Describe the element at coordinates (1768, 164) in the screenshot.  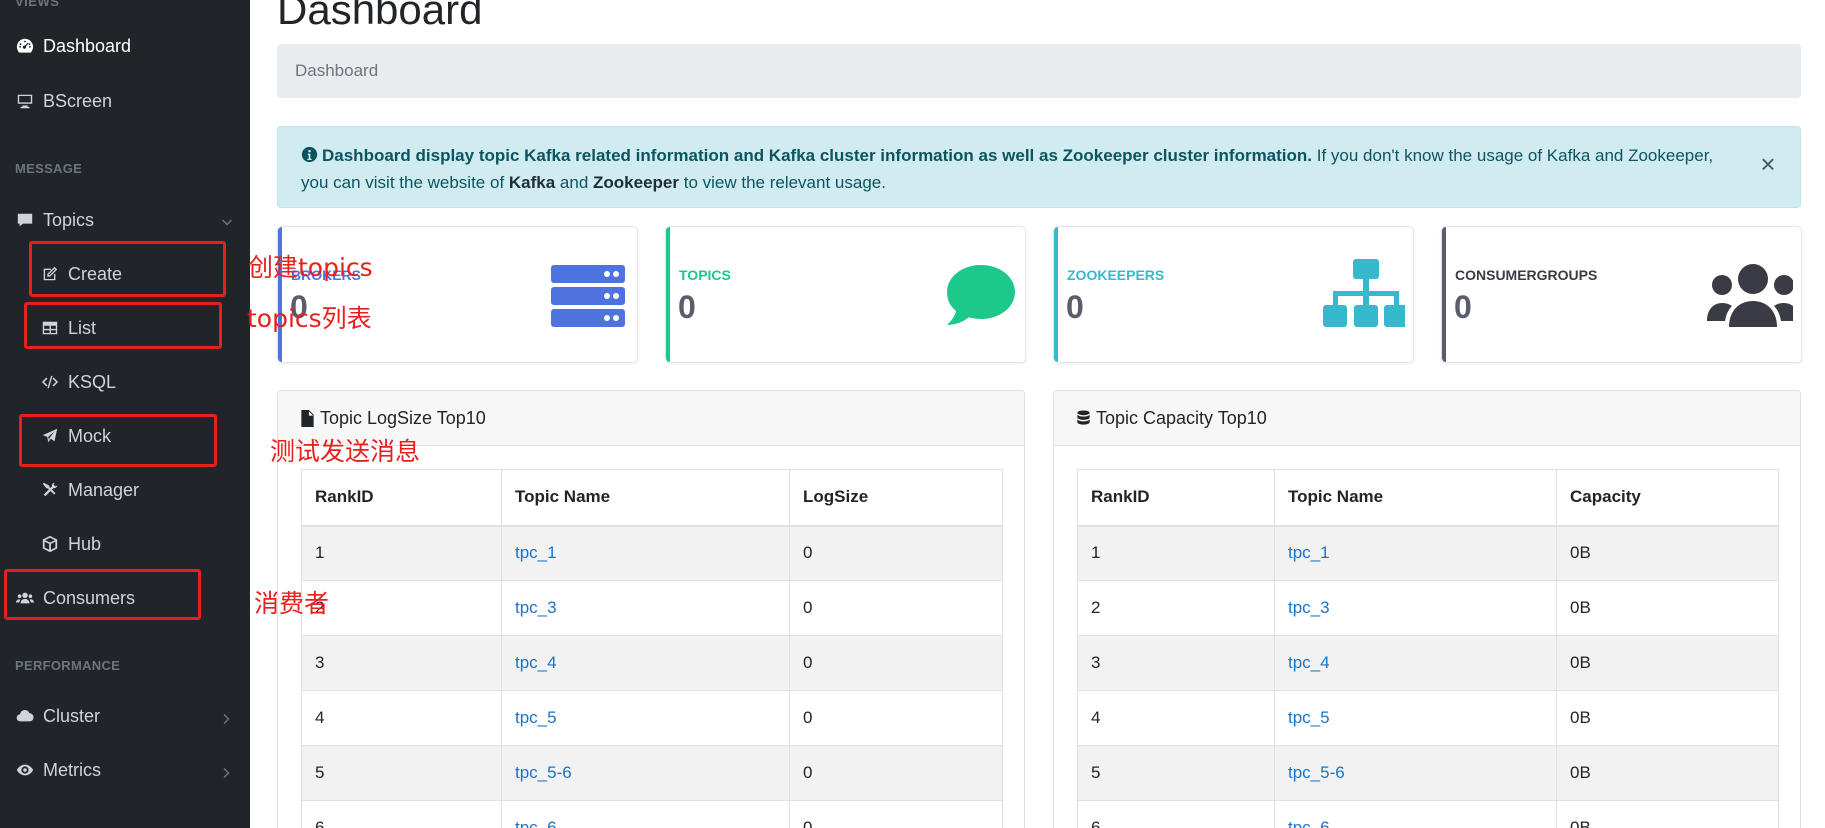
I see `close-button: ×` at that location.